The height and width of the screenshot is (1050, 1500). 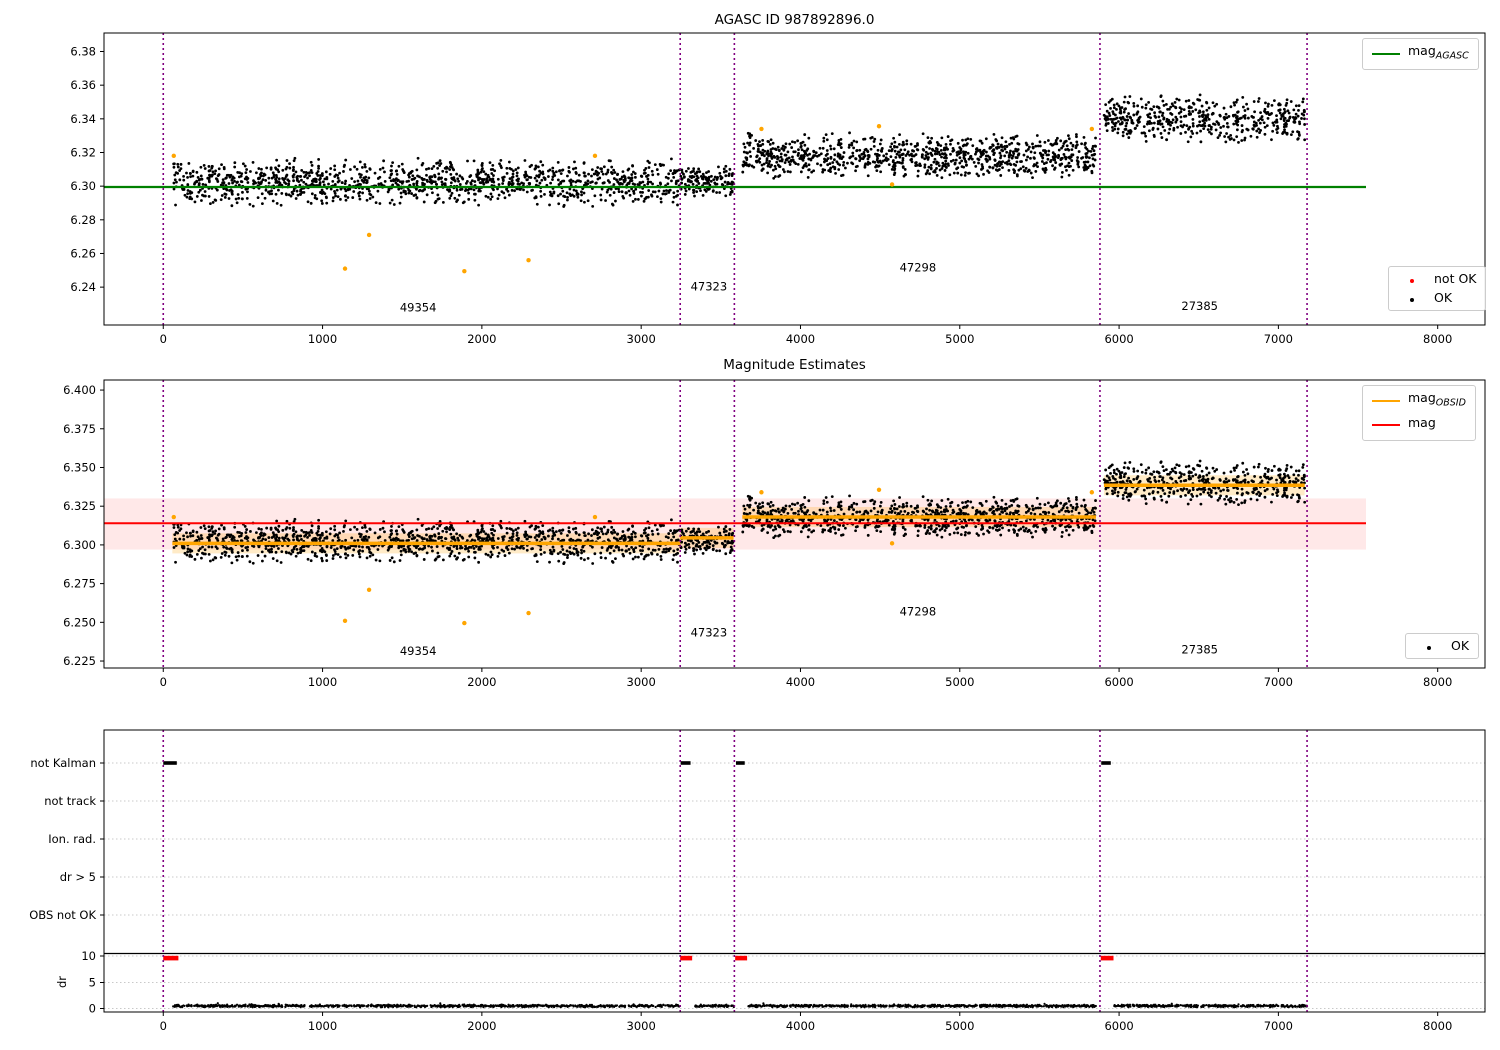 What do you see at coordinates (794, 365) in the screenshot?
I see `plot-title-magnitude: Magnitude Estimates` at bounding box center [794, 365].